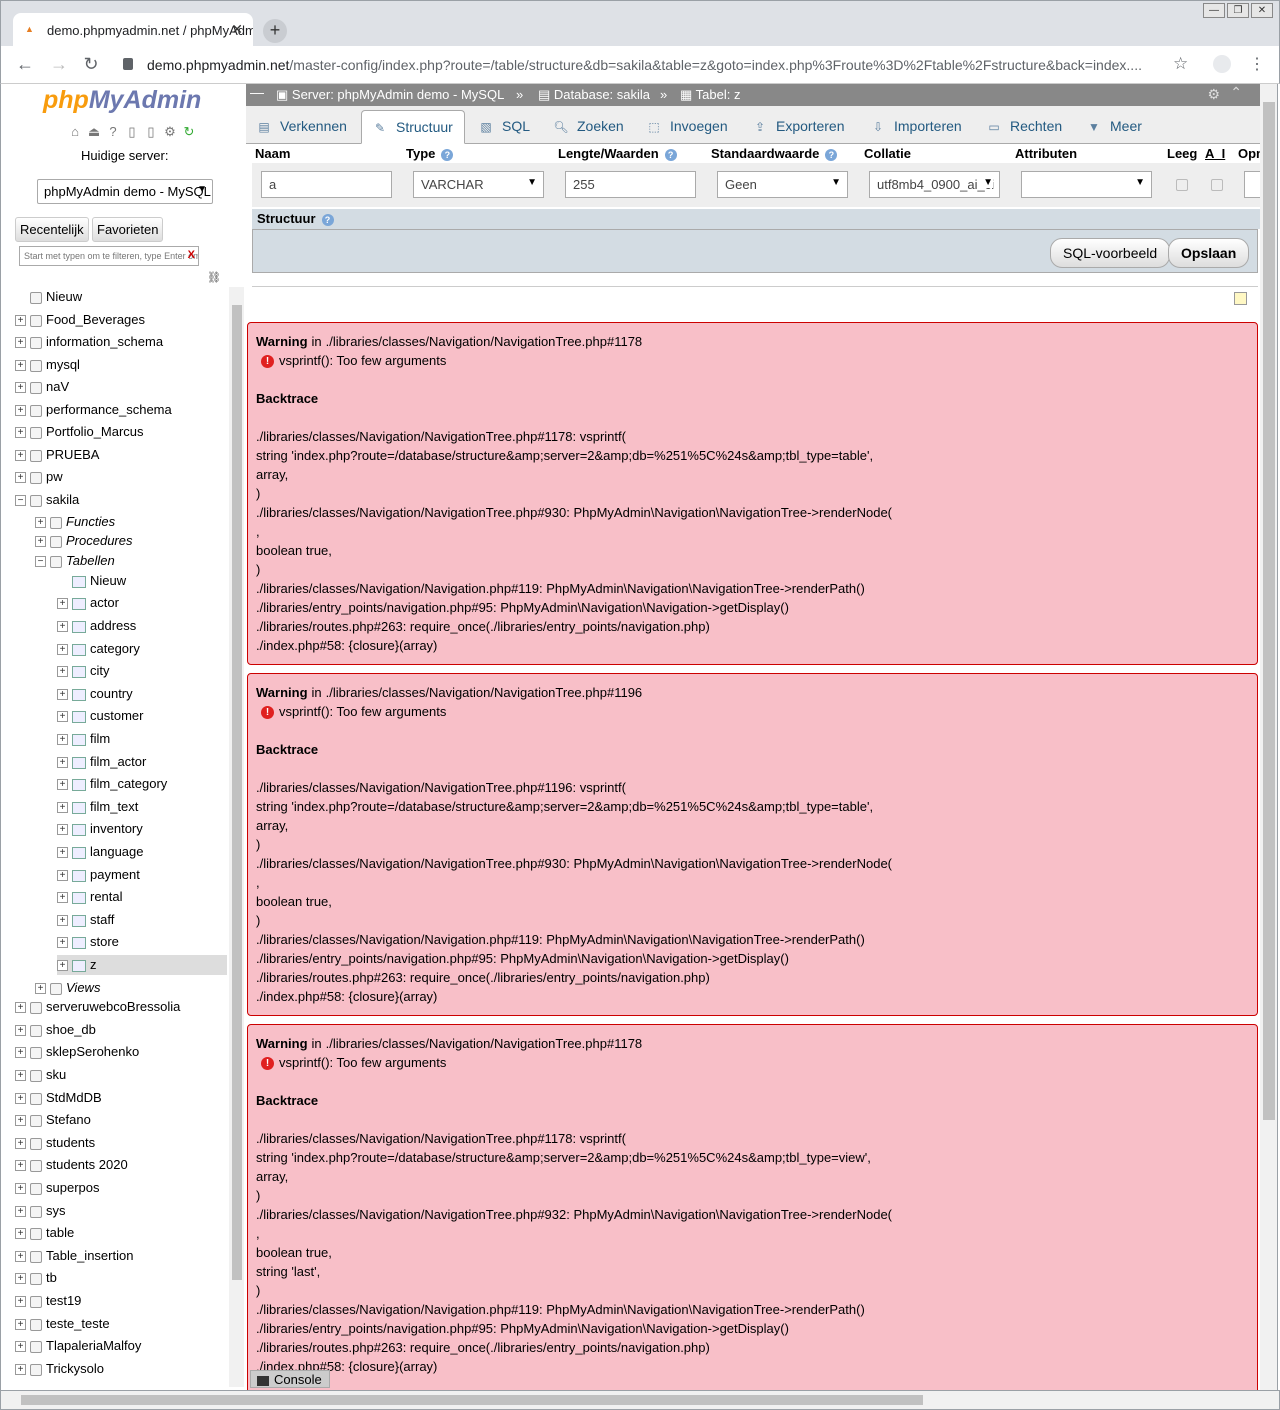 This screenshot has height=1410, width=1280. What do you see at coordinates (934, 184) in the screenshot?
I see `column-collation-select: utf8mb4_0900_ai_ci ▼` at bounding box center [934, 184].